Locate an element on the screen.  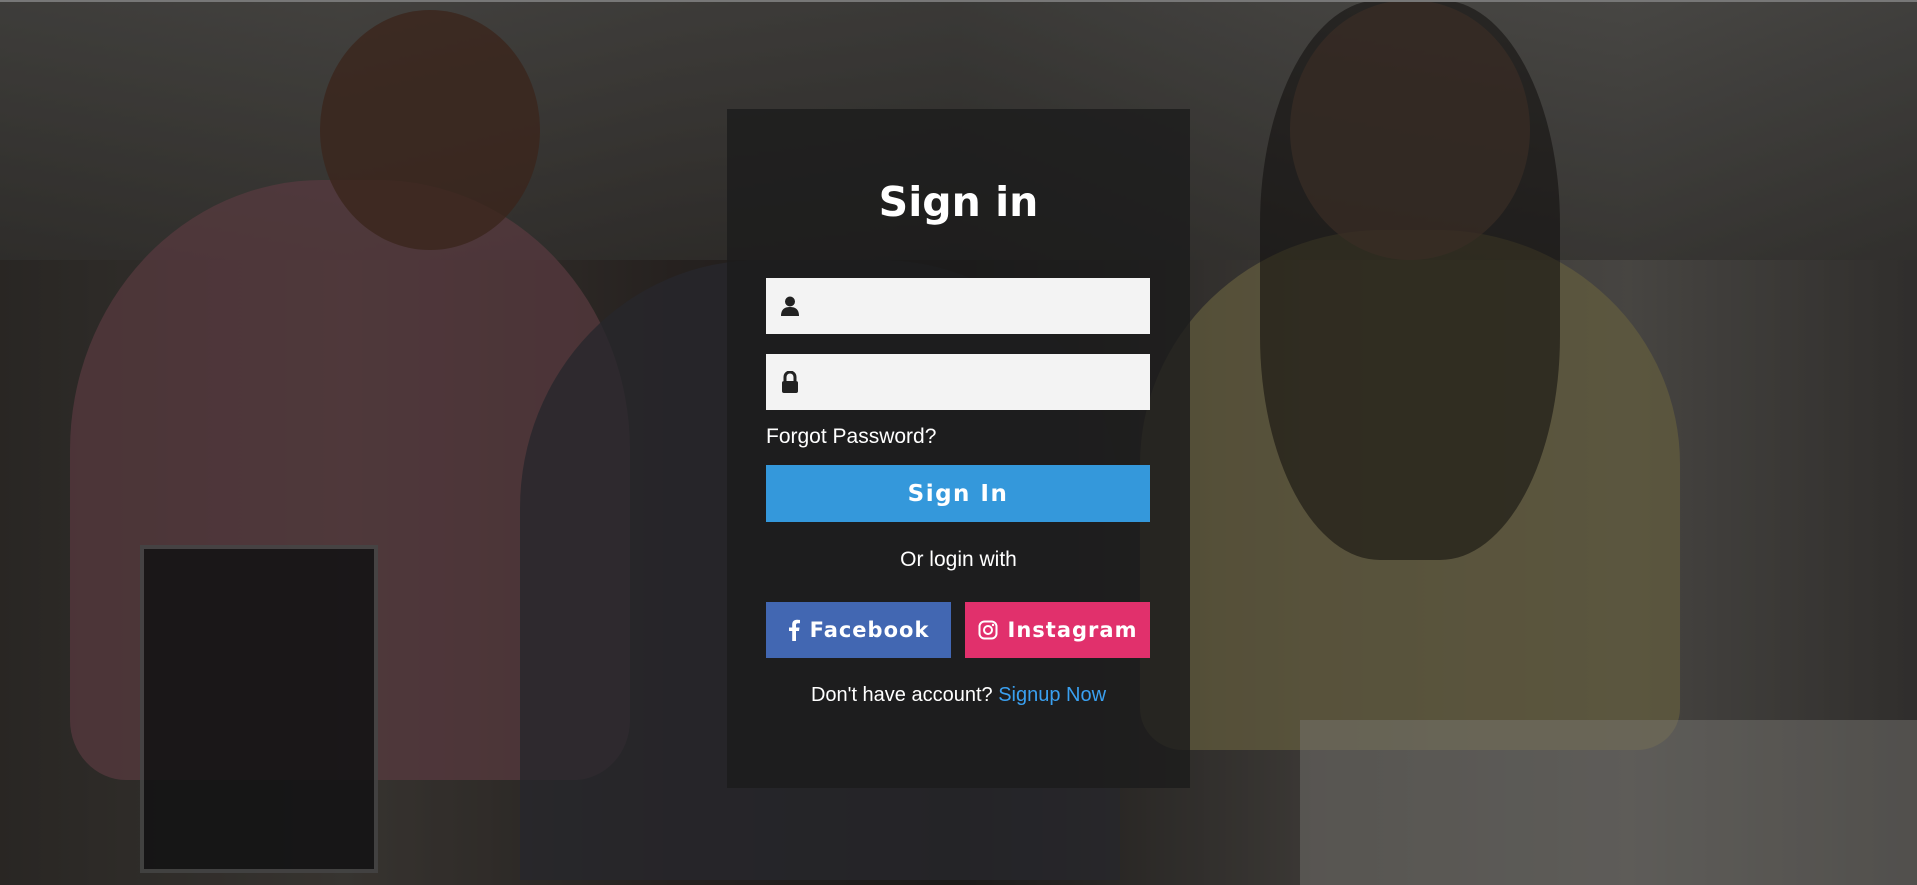
instagram-login-button: Instagram is located at coordinates (1057, 630).